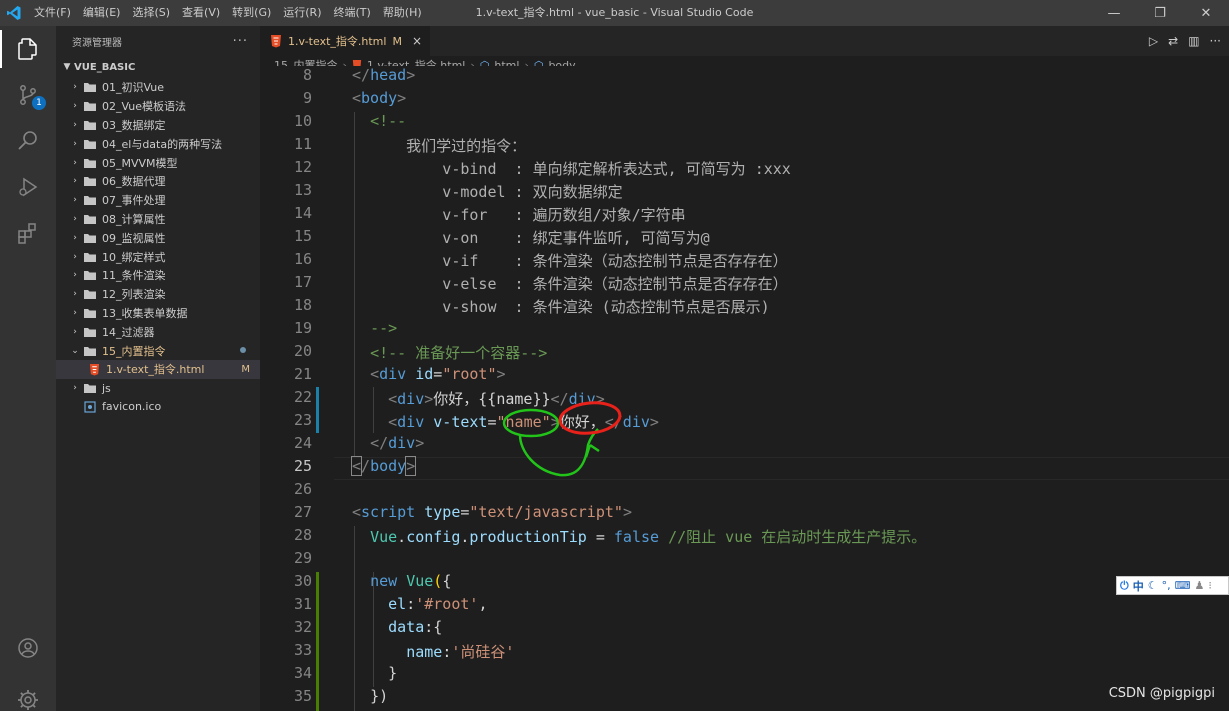 The image size is (1229, 711). Describe the element at coordinates (590, 418) in the screenshot. I see `red-circle-annotation` at that location.